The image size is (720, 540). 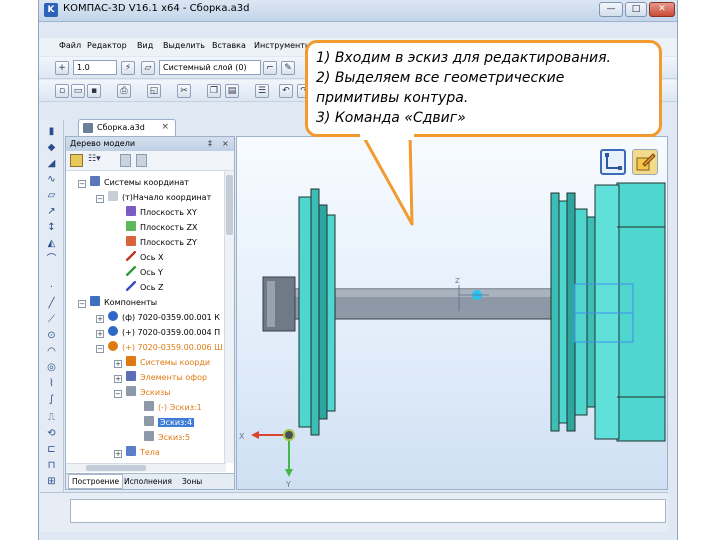 I want to click on callout-line-4: 3) Команда «Сдвиг», so click(x=391, y=118).